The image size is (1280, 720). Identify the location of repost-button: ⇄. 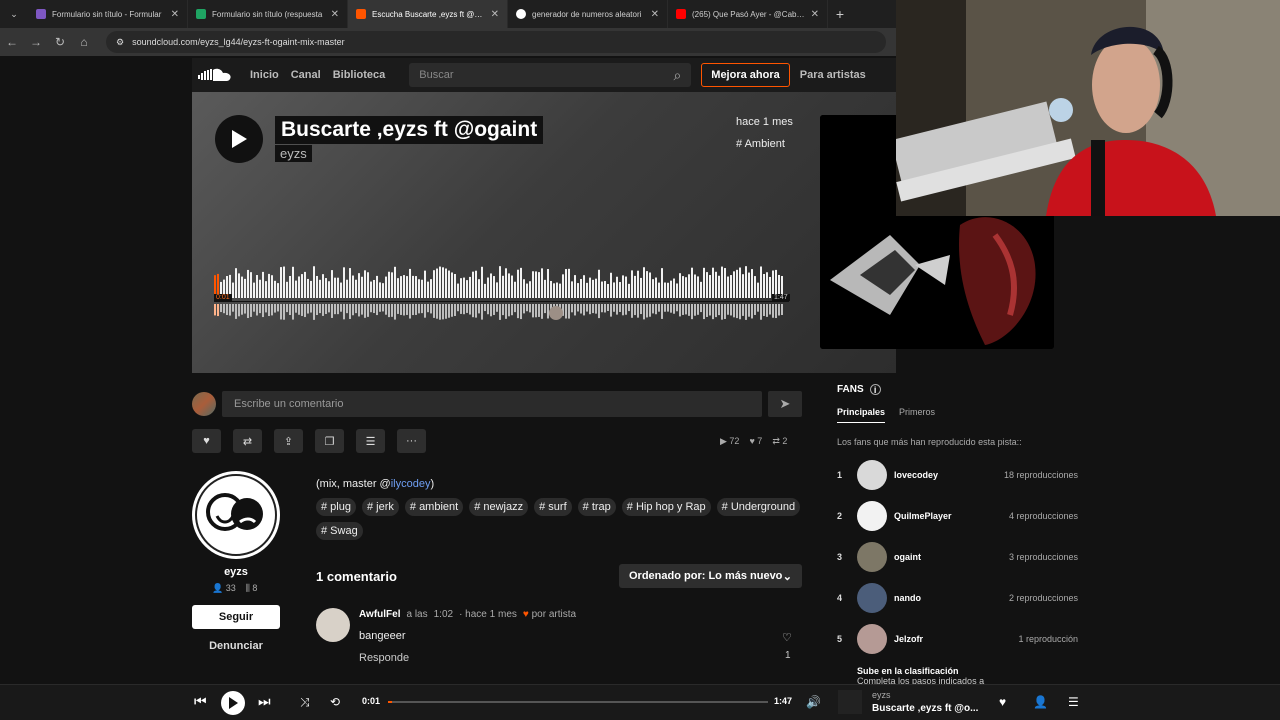
(247, 441).